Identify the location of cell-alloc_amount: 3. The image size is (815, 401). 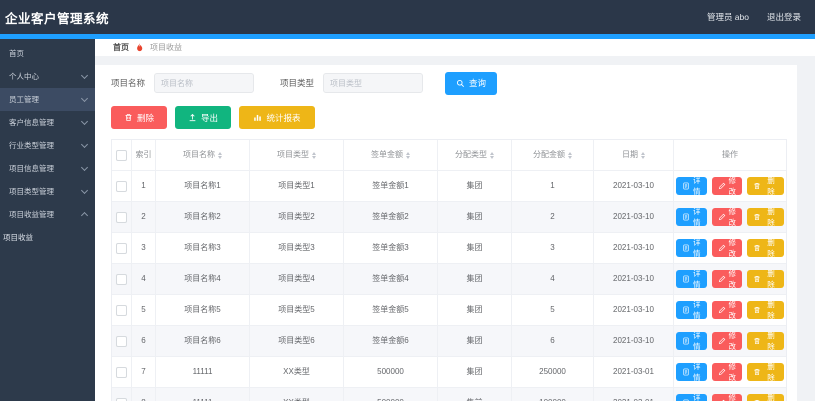
(553, 248).